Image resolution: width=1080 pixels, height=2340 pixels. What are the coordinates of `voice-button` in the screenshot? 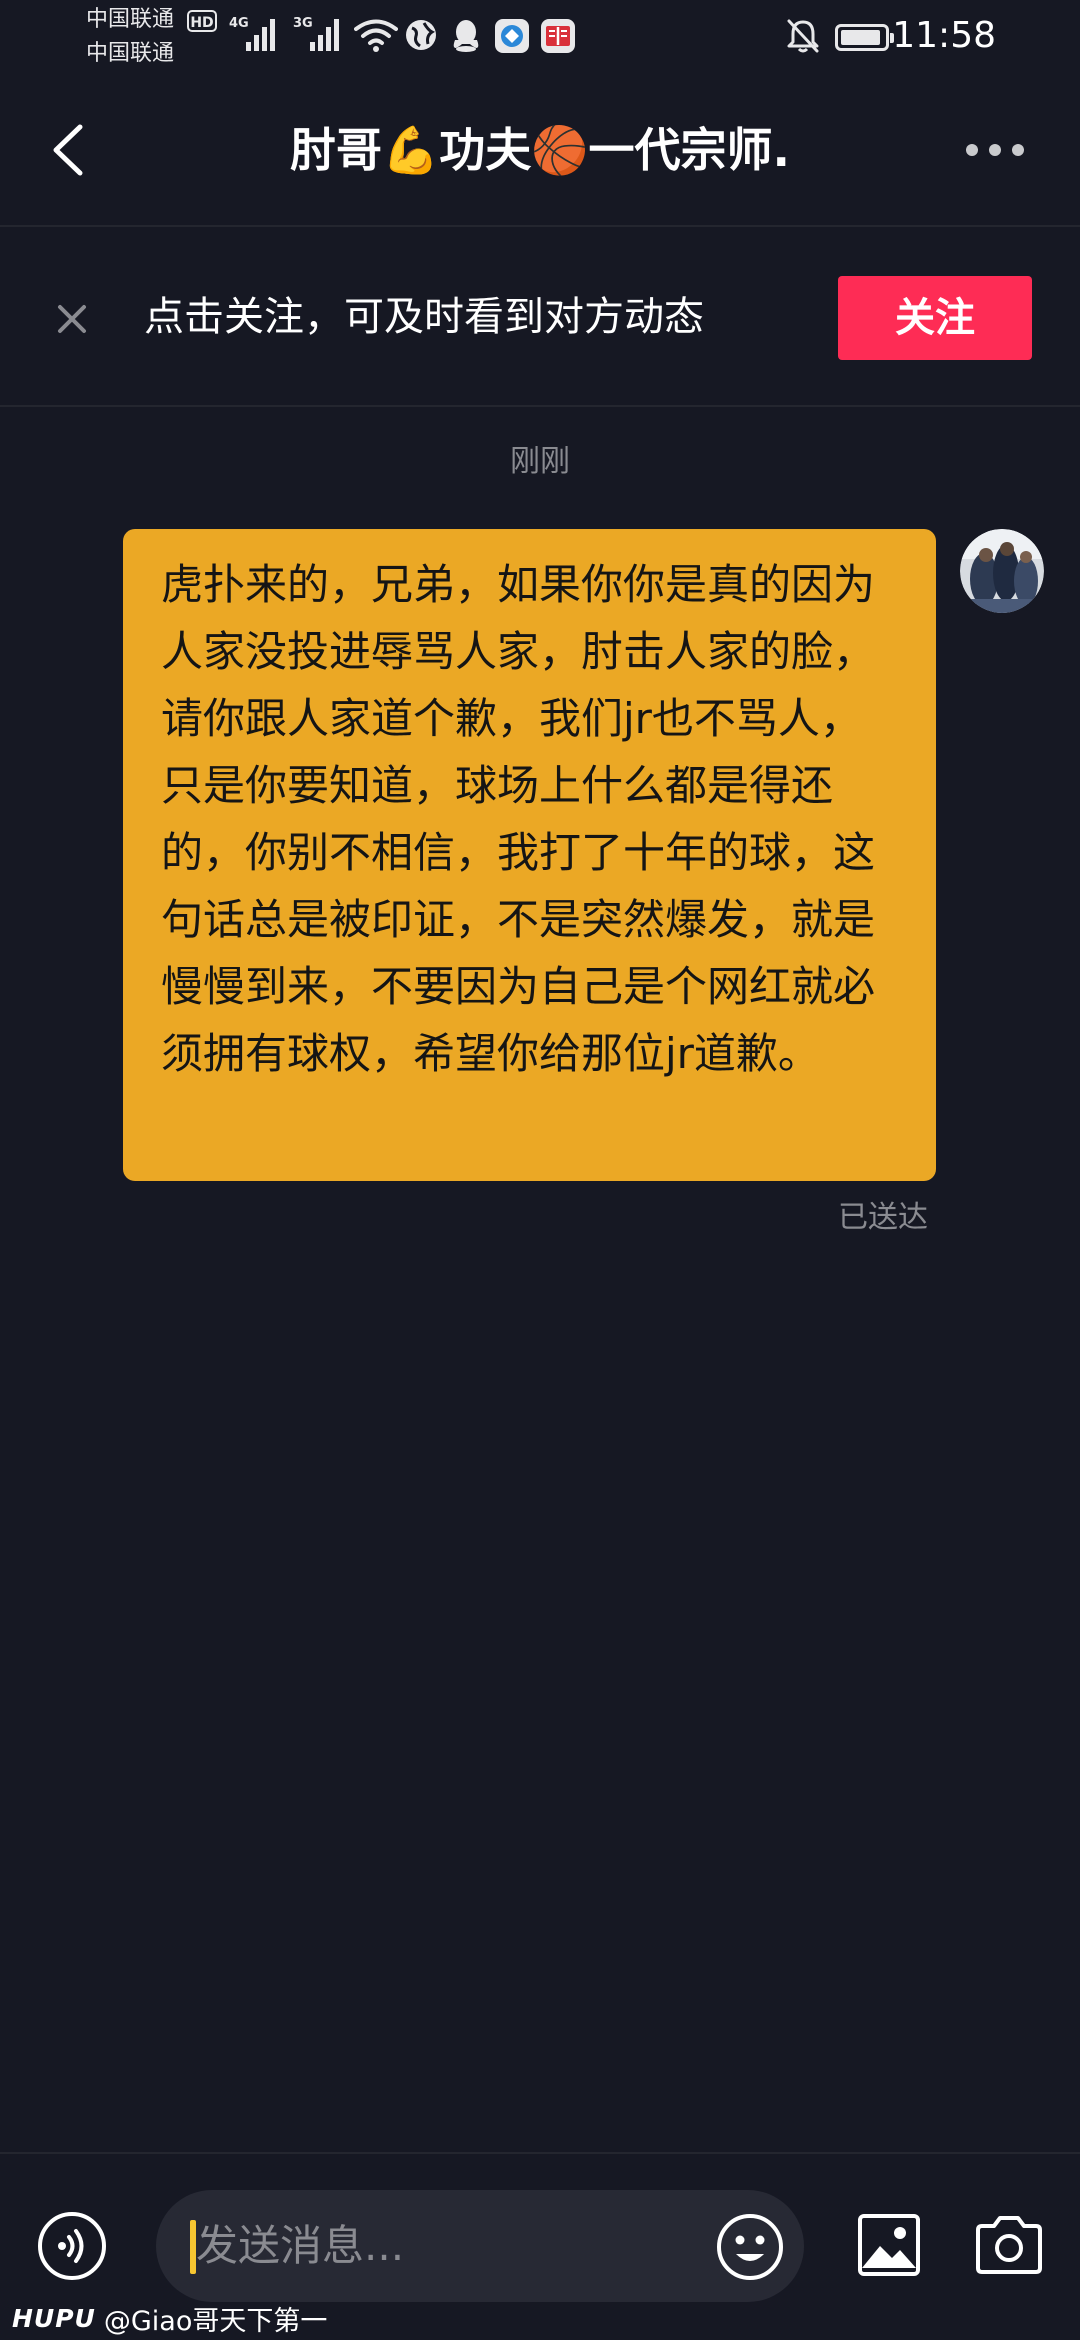 It's located at (72, 2246).